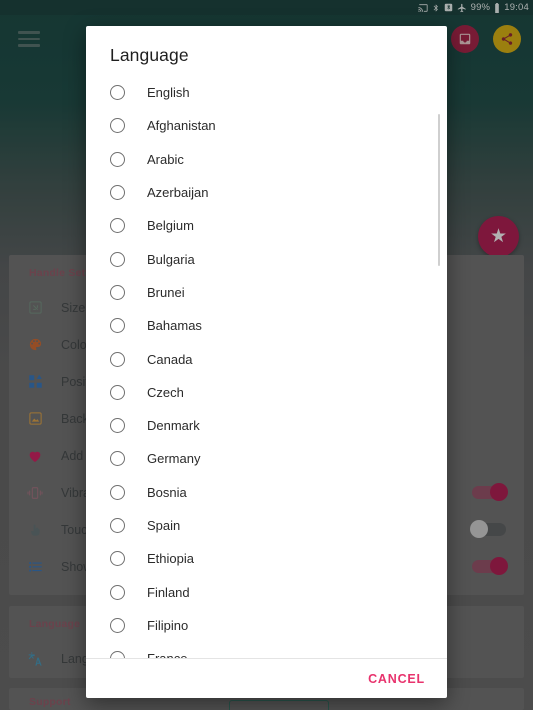 The image size is (533, 710). What do you see at coordinates (165, 159) in the screenshot?
I see `language-option-label: Arabic` at bounding box center [165, 159].